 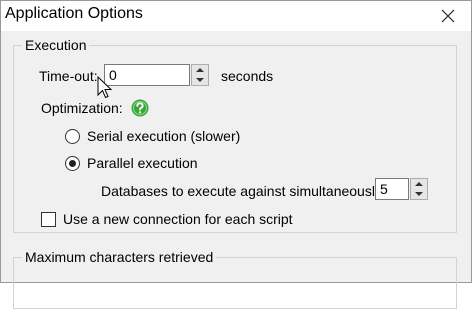 What do you see at coordinates (392, 189) in the screenshot?
I see `databases-input: 5` at bounding box center [392, 189].